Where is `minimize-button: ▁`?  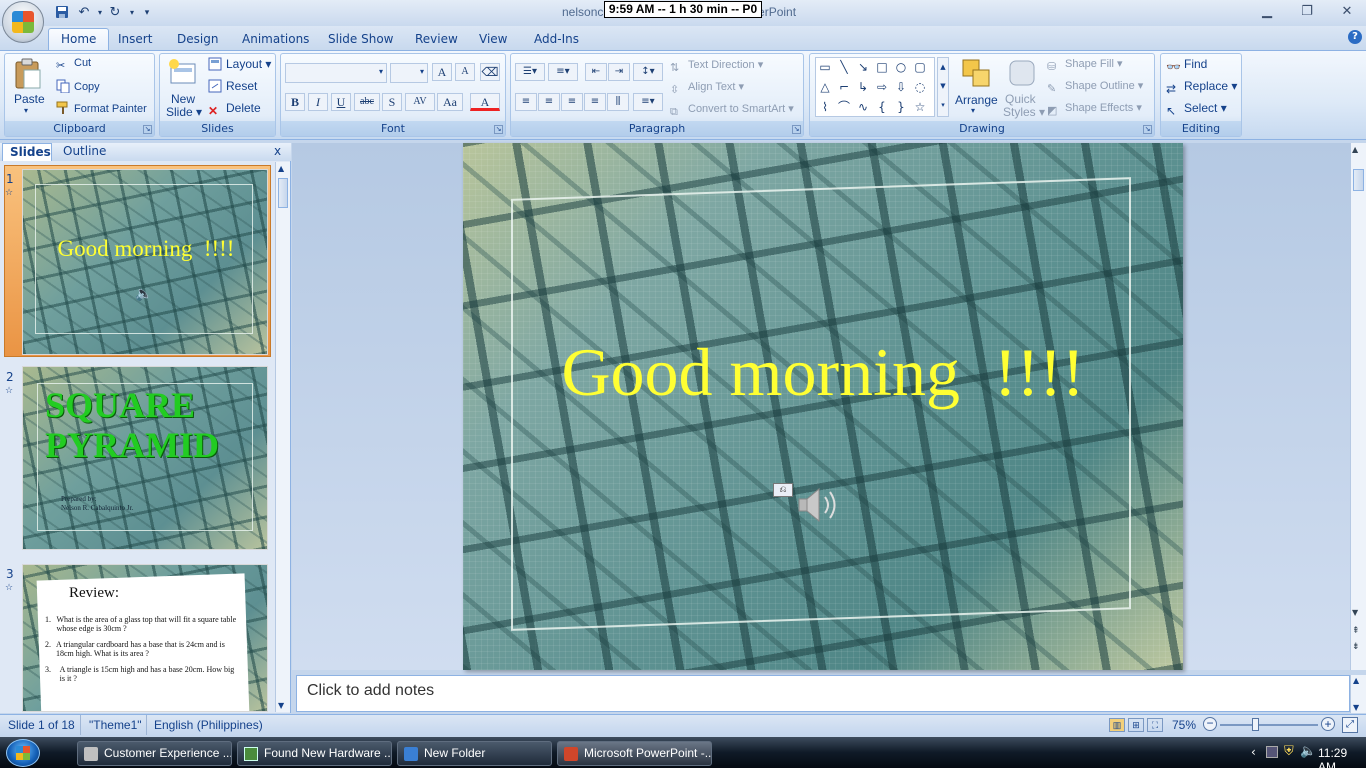 minimize-button: ▁ is located at coordinates (1267, 12).